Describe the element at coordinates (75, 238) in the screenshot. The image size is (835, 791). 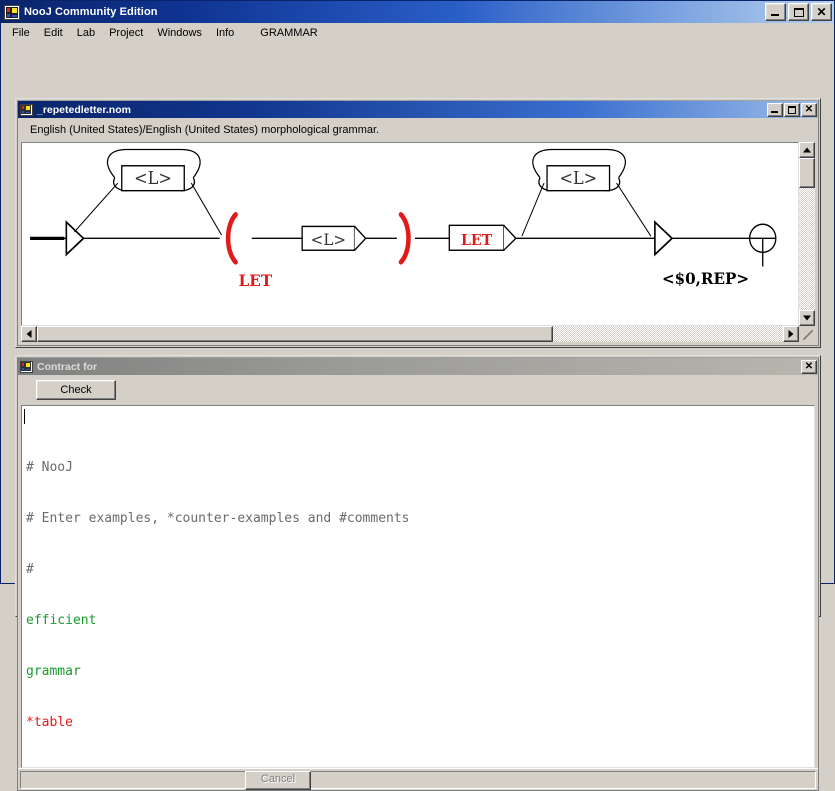
I see `graph-node-initial` at that location.